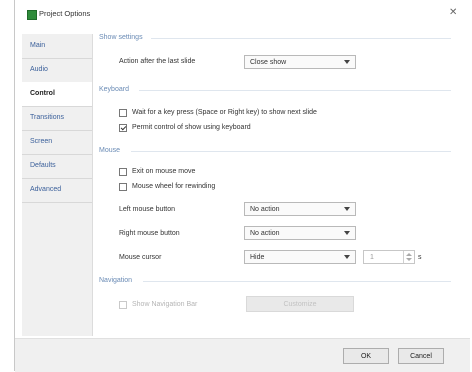 The height and width of the screenshot is (372, 472). Describe the element at coordinates (191, 127) in the screenshot. I see `permit-keyboard-control-label: Permit control of show using keyboard` at that location.